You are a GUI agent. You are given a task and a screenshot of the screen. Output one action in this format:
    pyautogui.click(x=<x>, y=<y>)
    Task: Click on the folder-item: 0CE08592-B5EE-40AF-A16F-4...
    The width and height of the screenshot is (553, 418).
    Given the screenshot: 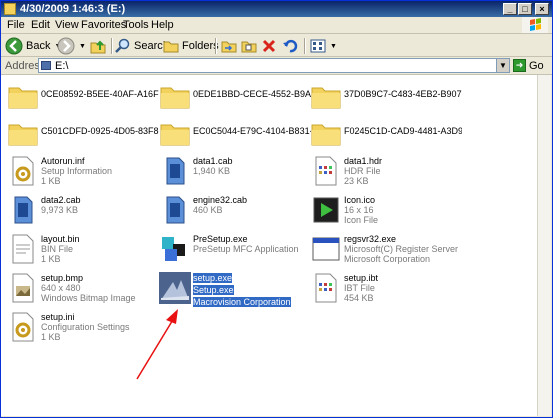 What is the action you would take?
    pyautogui.click(x=83, y=100)
    